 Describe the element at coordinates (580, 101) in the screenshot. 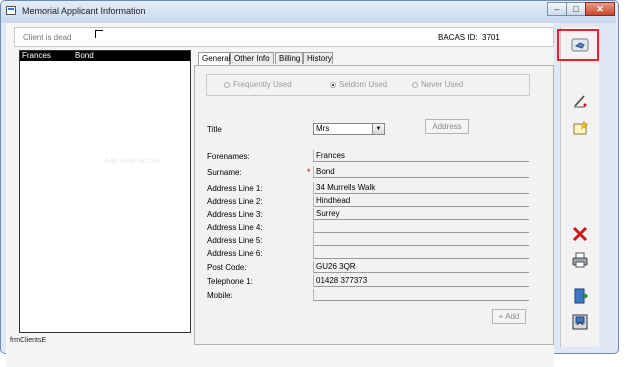

I see `edit-pencil-icon` at that location.